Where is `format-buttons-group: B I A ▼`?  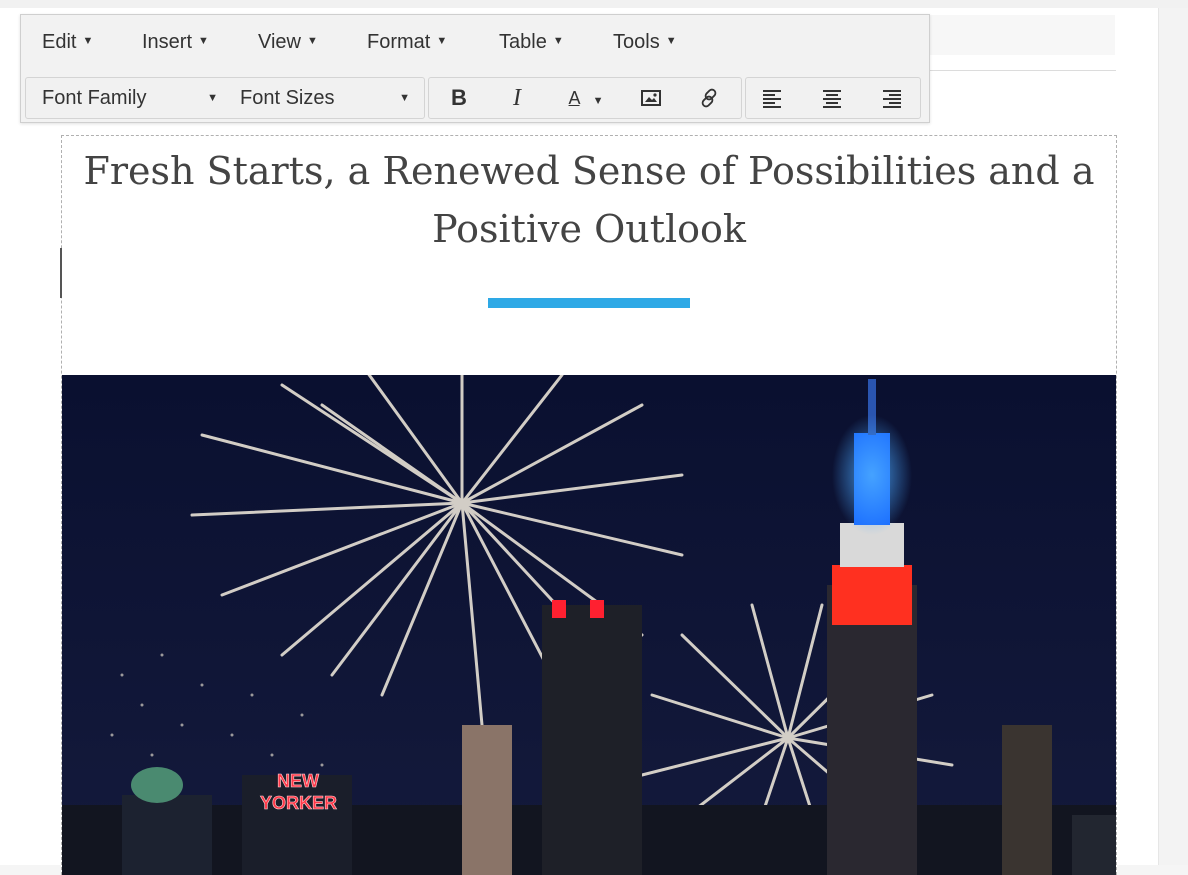
format-buttons-group: B I A ▼ is located at coordinates (585, 98).